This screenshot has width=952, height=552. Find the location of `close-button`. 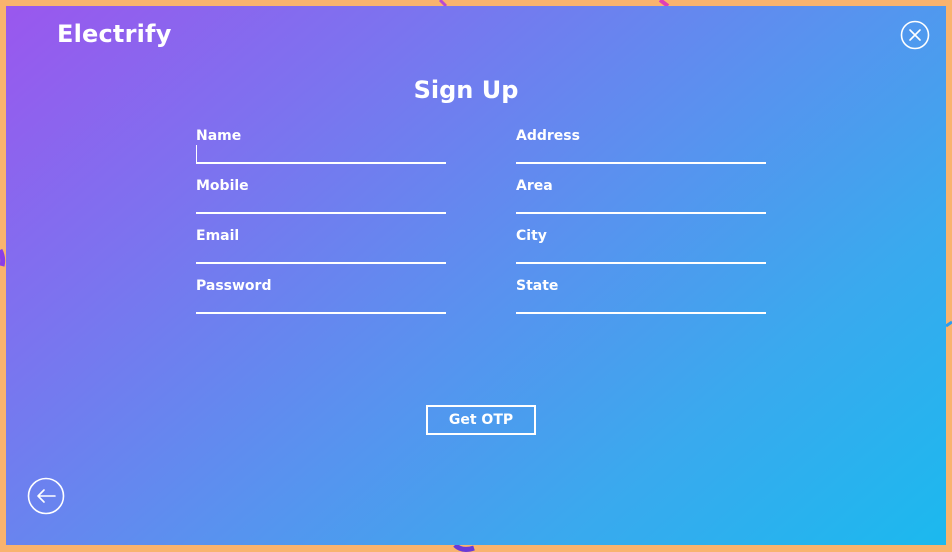

close-button is located at coordinates (915, 35).